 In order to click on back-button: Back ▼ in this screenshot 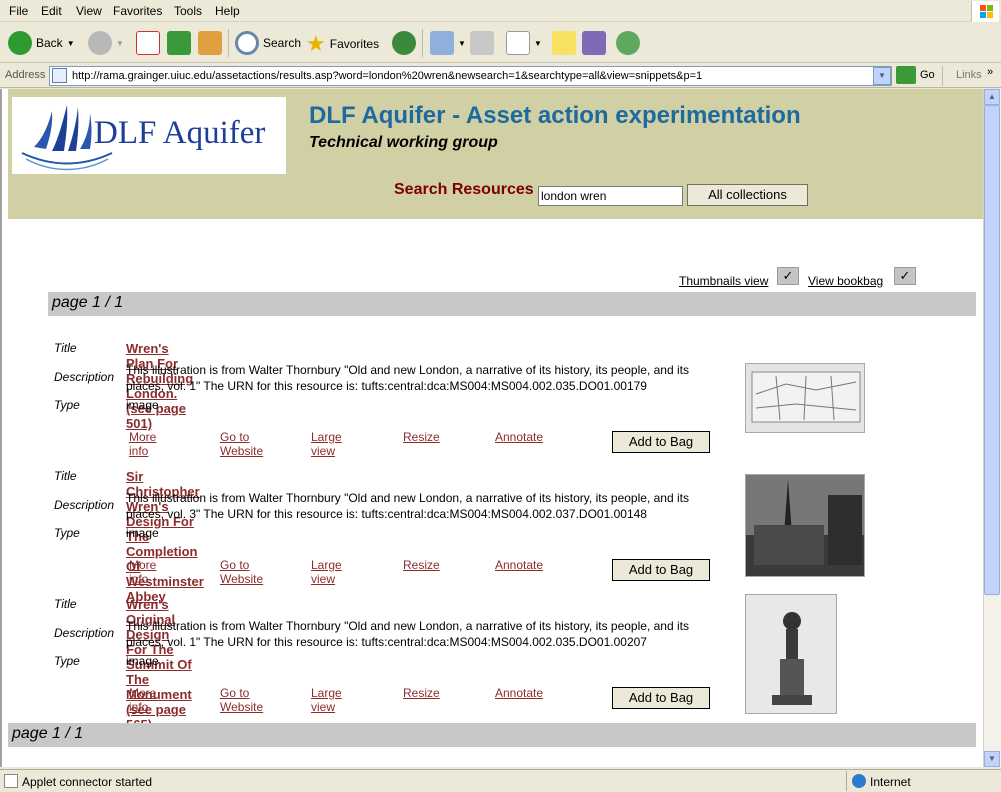, I will do `click(41, 43)`.